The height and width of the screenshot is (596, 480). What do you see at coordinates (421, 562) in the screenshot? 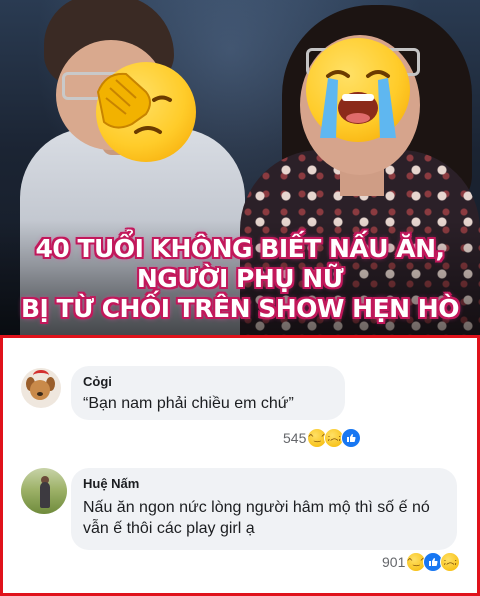
I see `reaction-summary: 901 ^‿^ ;︵;` at bounding box center [421, 562].